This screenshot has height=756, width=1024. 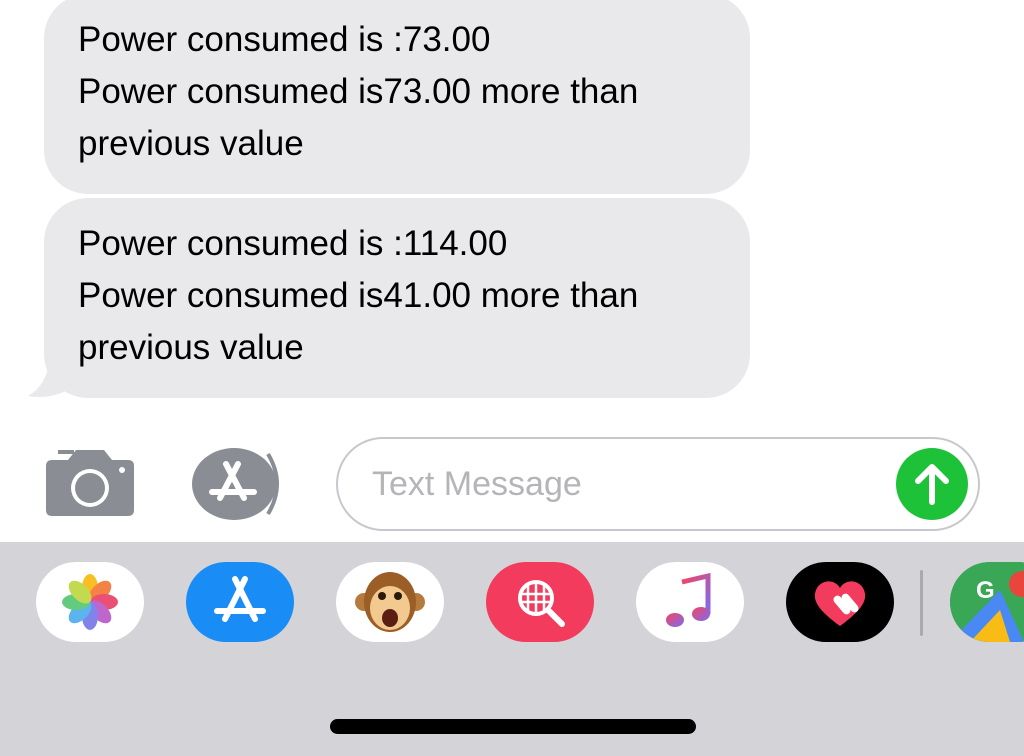 What do you see at coordinates (921, 603) in the screenshot?
I see `drawer-divider` at bounding box center [921, 603].